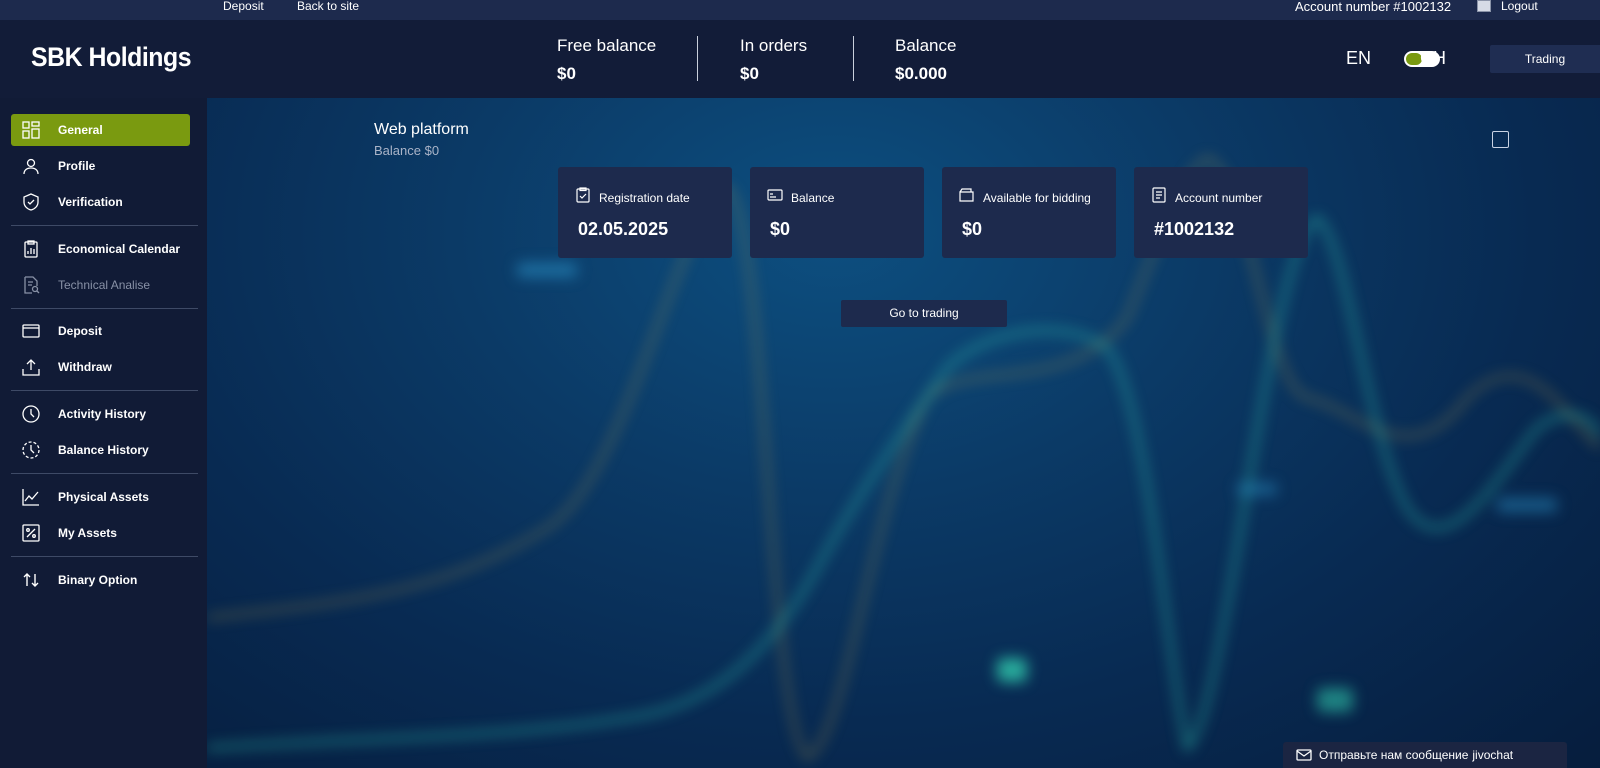  What do you see at coordinates (31, 367) in the screenshot?
I see `upload-icon` at bounding box center [31, 367].